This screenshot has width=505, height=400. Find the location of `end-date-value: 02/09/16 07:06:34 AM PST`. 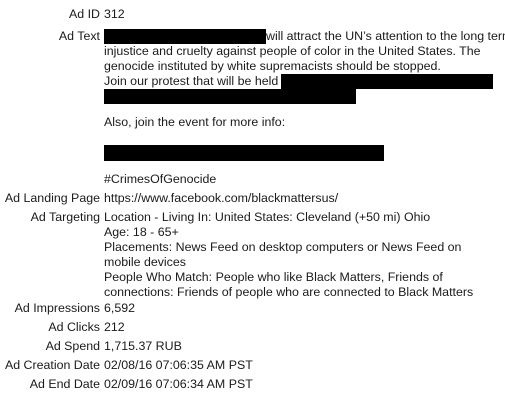

end-date-value: 02/09/16 07:06:34 AM PST is located at coordinates (178, 384).